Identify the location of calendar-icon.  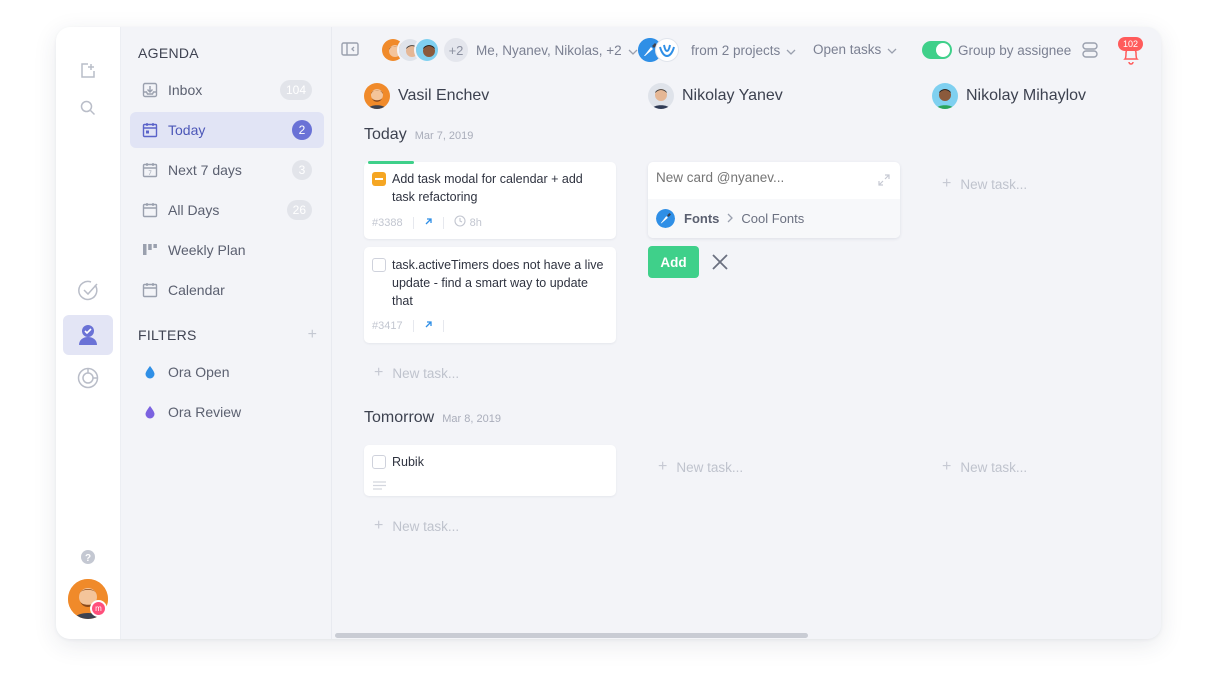
(150, 210).